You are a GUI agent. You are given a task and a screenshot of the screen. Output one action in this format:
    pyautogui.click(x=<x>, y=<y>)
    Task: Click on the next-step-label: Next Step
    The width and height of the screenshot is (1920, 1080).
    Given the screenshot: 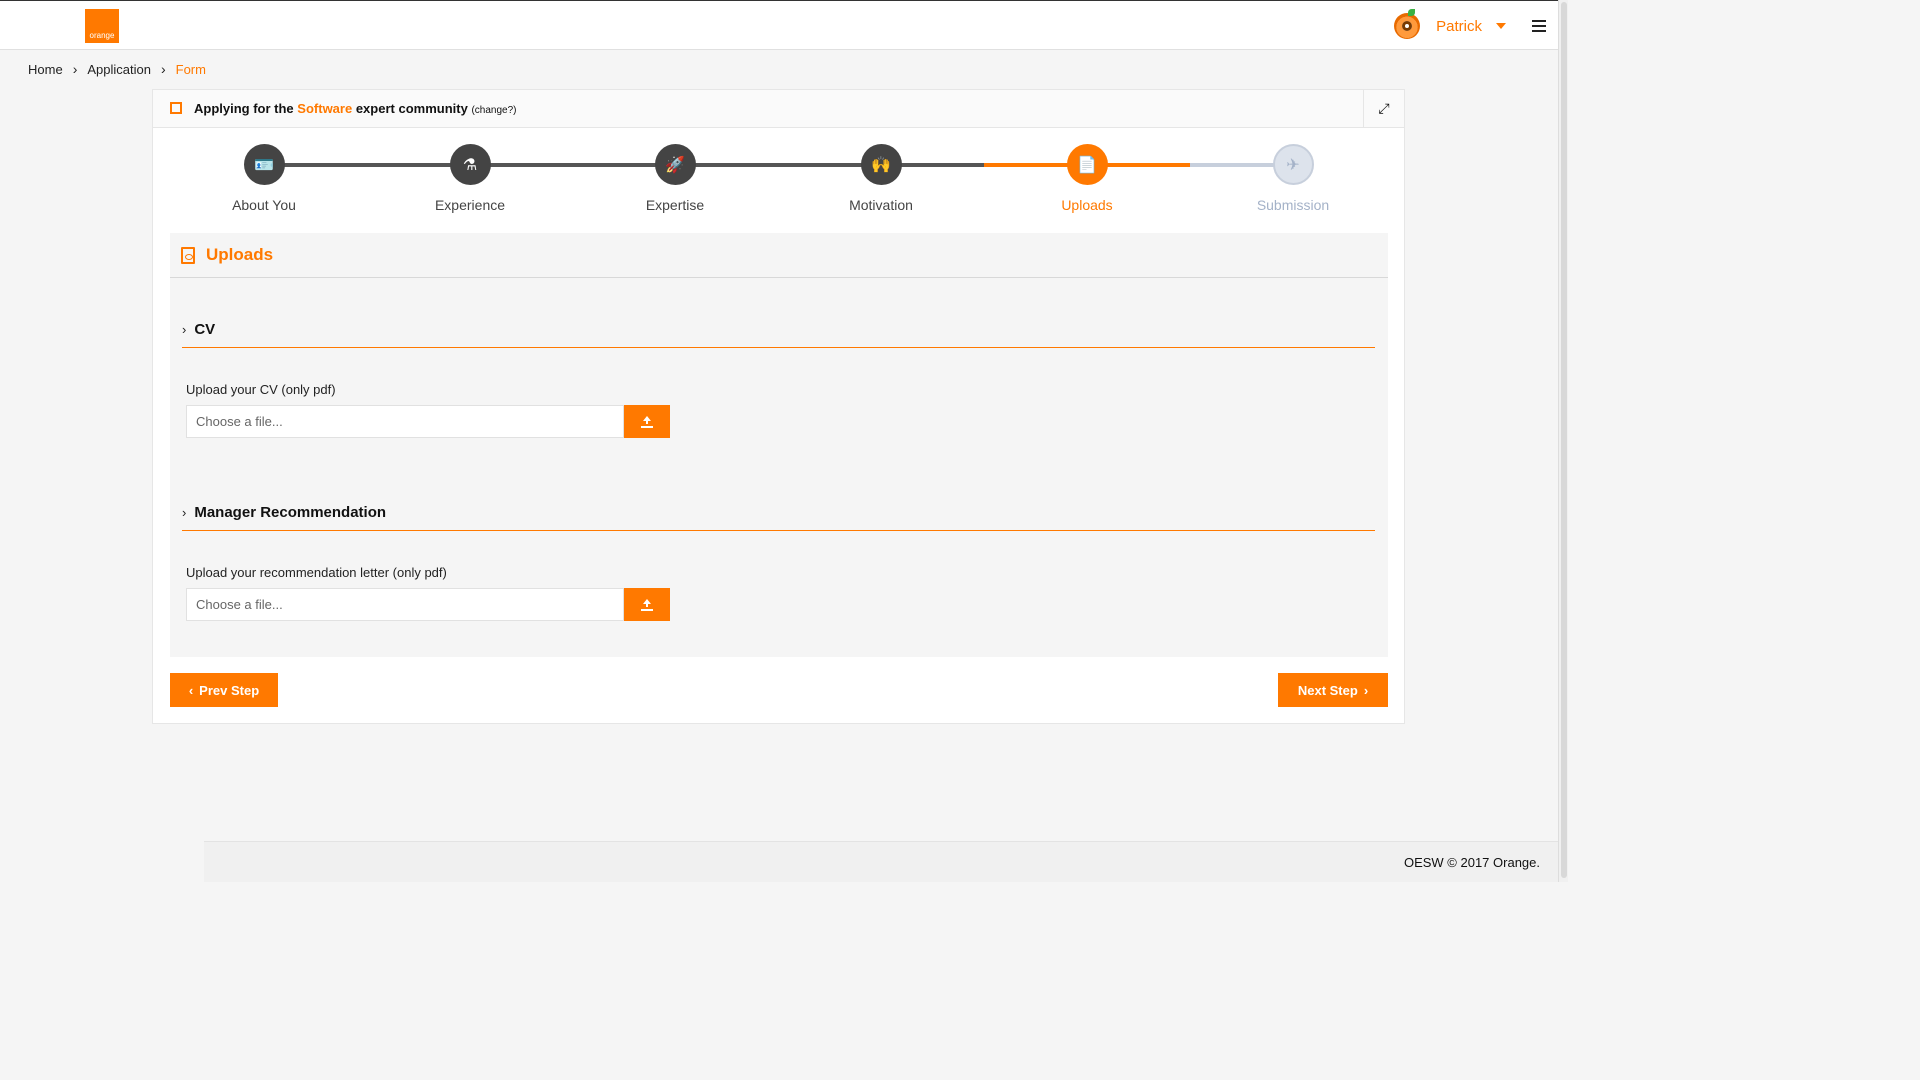 What is the action you would take?
    pyautogui.click(x=1327, y=690)
    